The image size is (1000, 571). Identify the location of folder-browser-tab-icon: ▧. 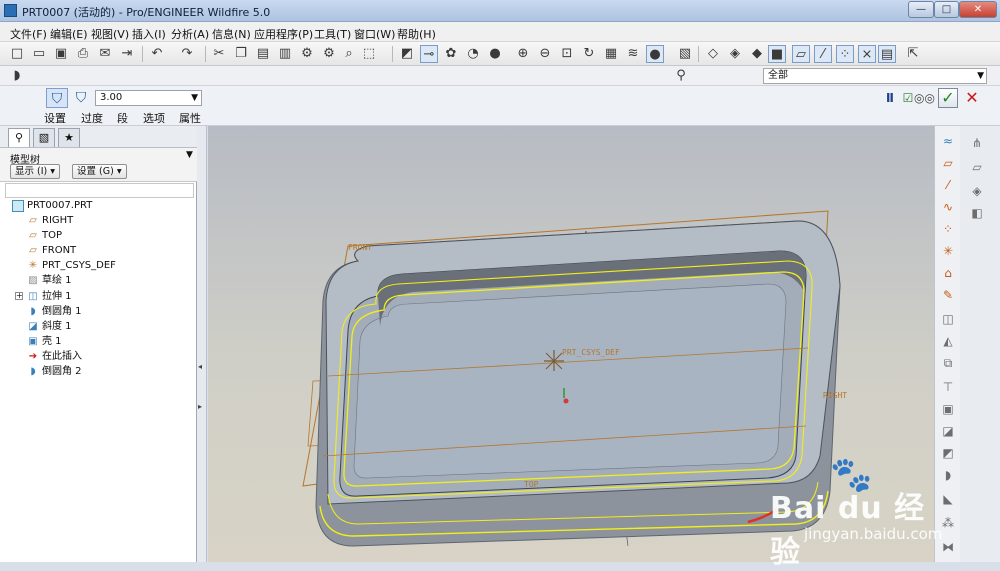
(44, 137).